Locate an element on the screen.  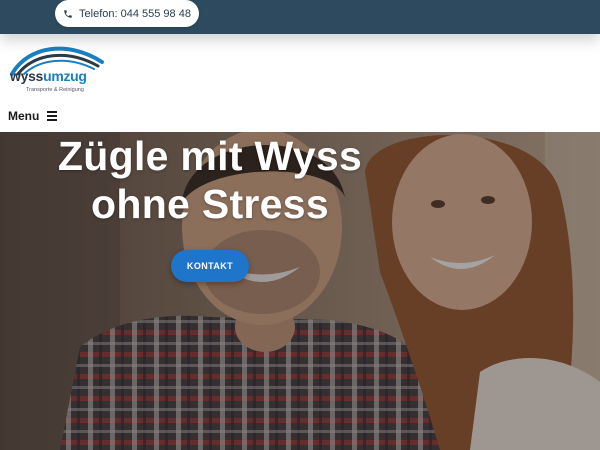
hero-heading: Zügle mit Wyss ohne Stress is located at coordinates (210, 180).